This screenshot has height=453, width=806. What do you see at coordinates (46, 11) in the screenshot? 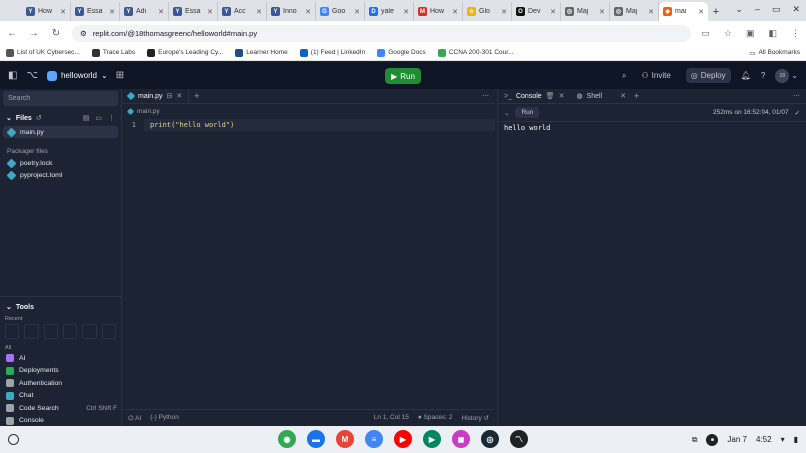
I see `browser-tab: Y How ✕` at bounding box center [46, 11].